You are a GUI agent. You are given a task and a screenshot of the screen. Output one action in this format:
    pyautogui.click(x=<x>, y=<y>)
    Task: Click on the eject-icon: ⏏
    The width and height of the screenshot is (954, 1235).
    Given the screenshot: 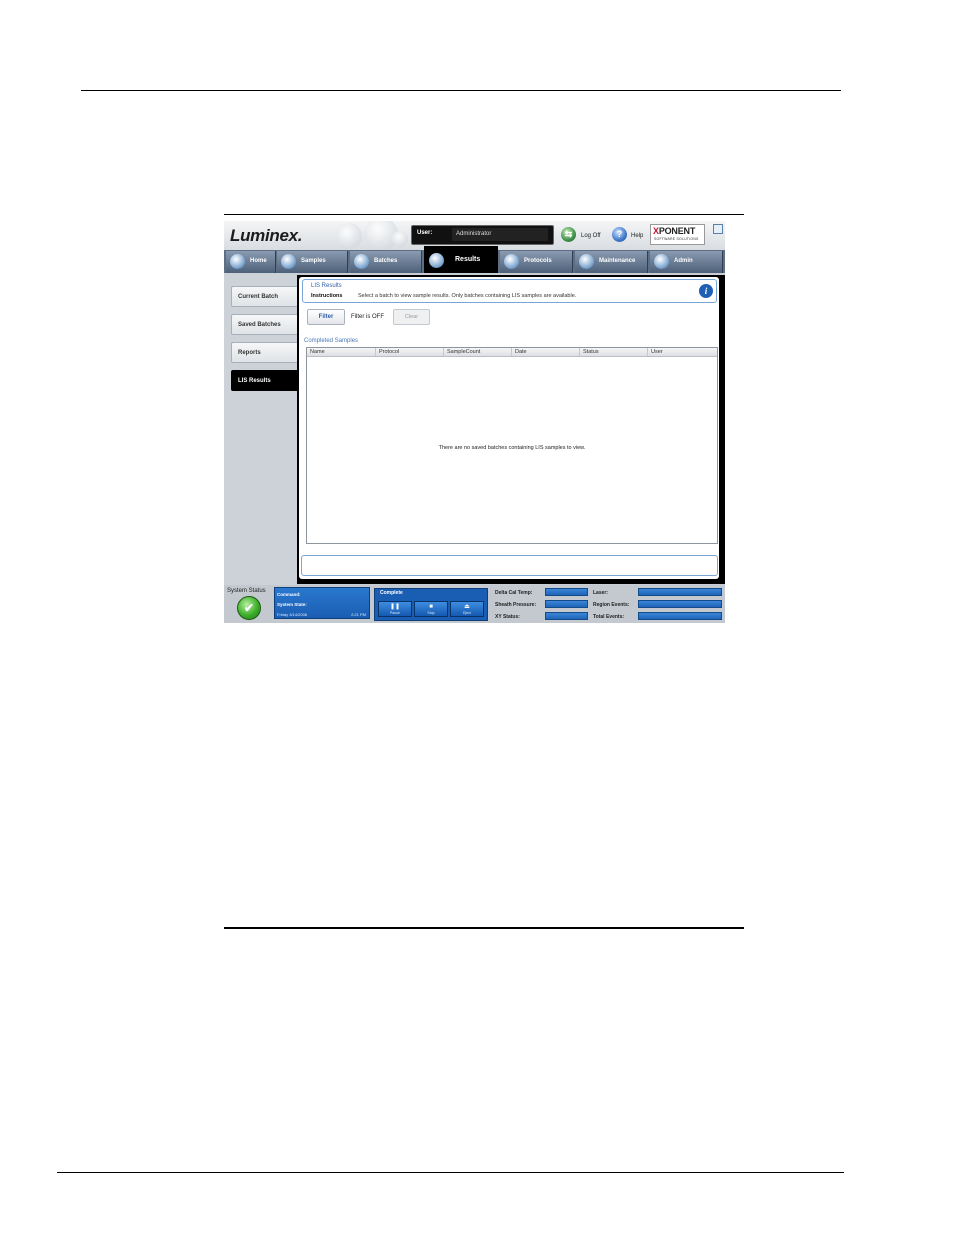 What is the action you would take?
    pyautogui.click(x=467, y=607)
    